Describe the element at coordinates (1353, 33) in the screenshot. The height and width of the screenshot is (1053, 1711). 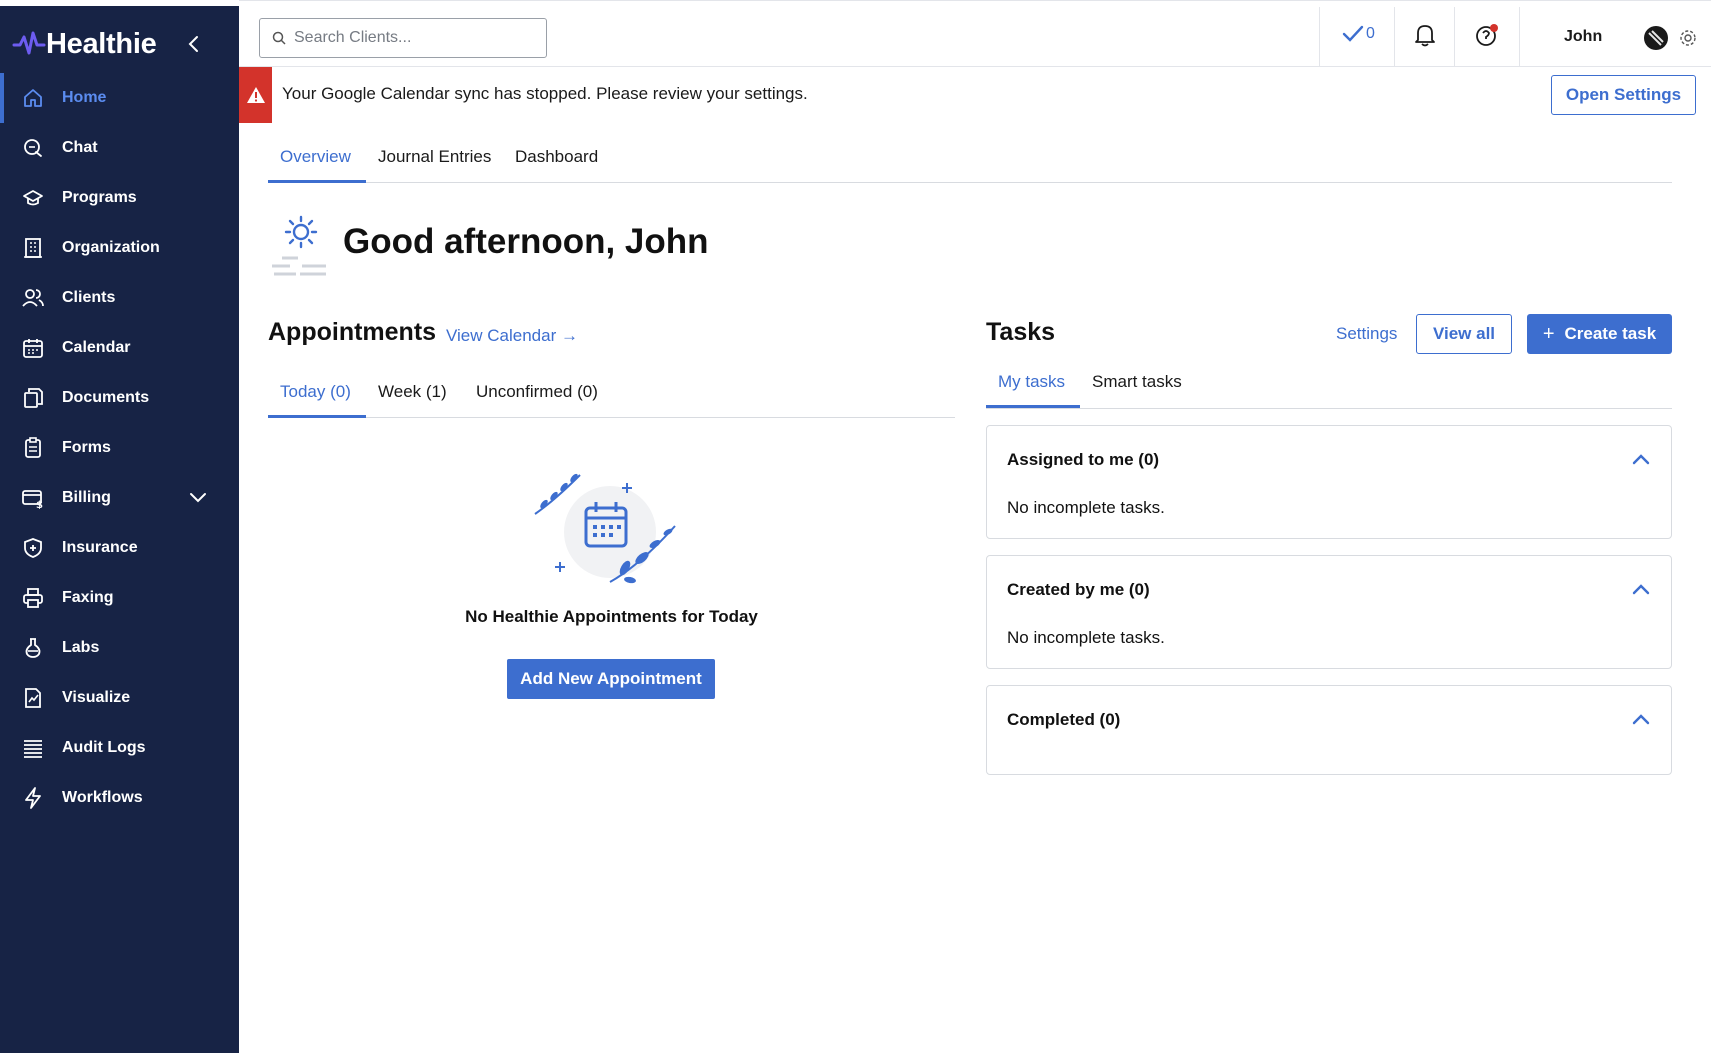
I see `checkmark-icon` at that location.